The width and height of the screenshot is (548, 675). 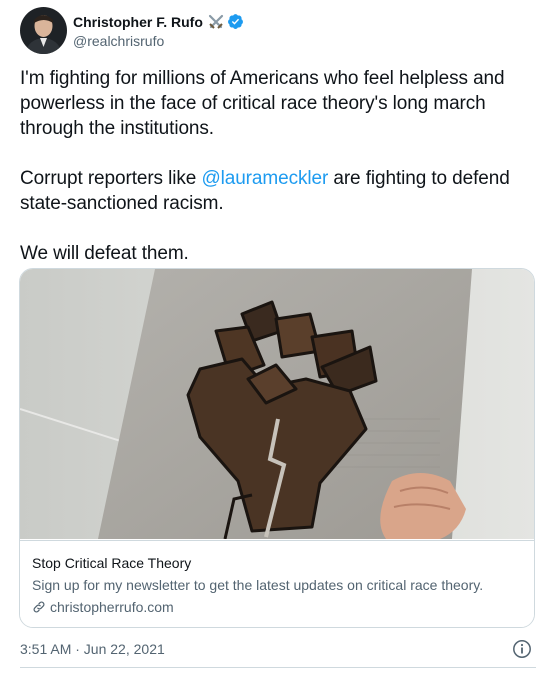 I want to click on text-segment: Corrupt reporters like, so click(x=111, y=178).